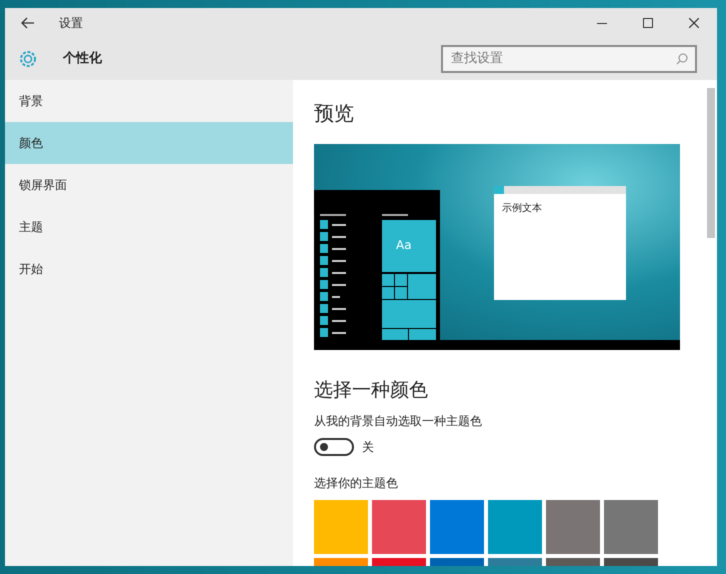 This screenshot has width=726, height=574. Describe the element at coordinates (28, 23) in the screenshot. I see `back-arrow-icon` at that location.